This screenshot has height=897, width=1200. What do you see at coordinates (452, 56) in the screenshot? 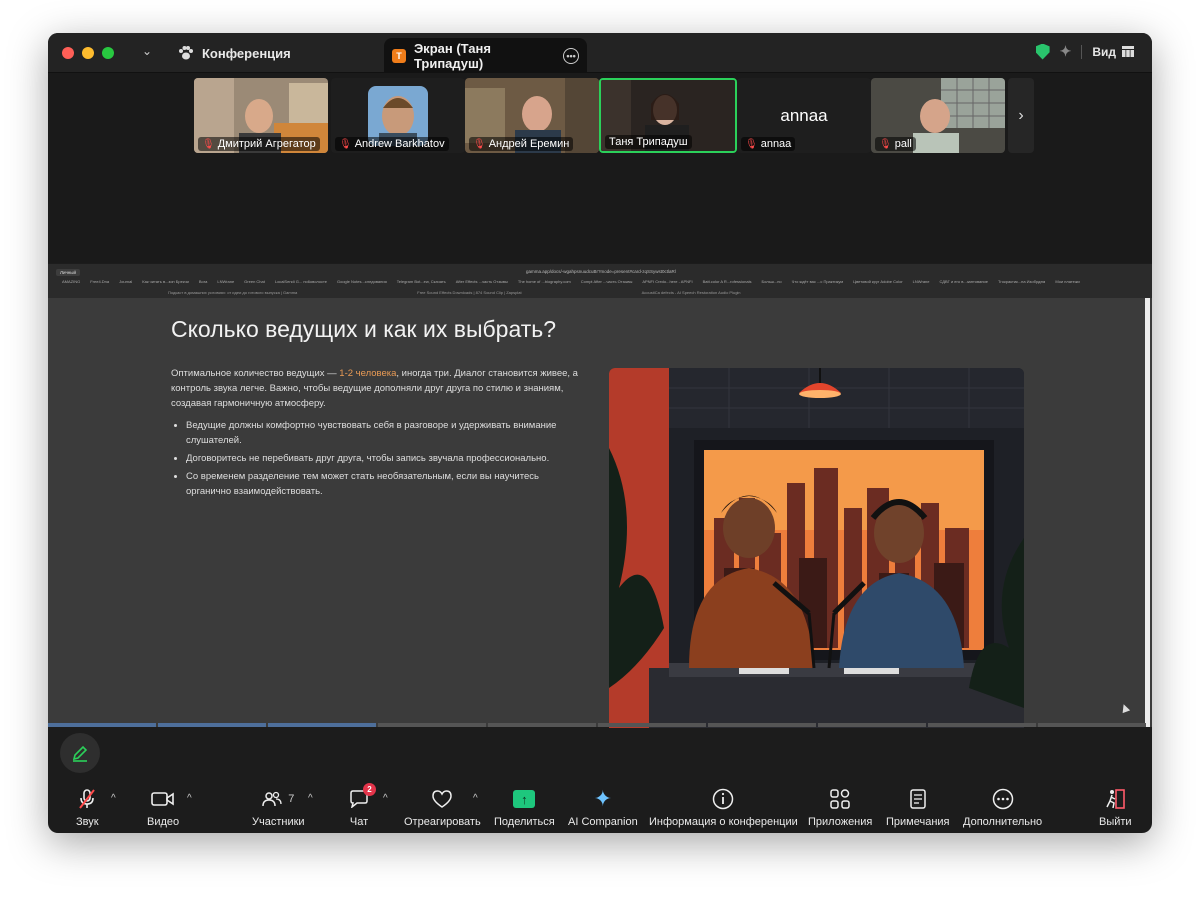
I see `tab-screen-share-label: Экран (Таня Трипадуш)` at bounding box center [452, 56].